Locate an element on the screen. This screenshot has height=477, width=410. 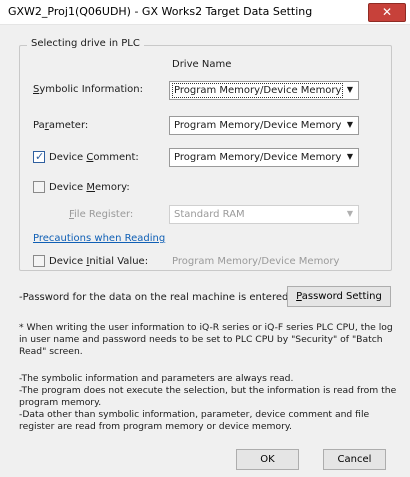
checkmark-icon: ✓ is located at coordinates (40, 156).